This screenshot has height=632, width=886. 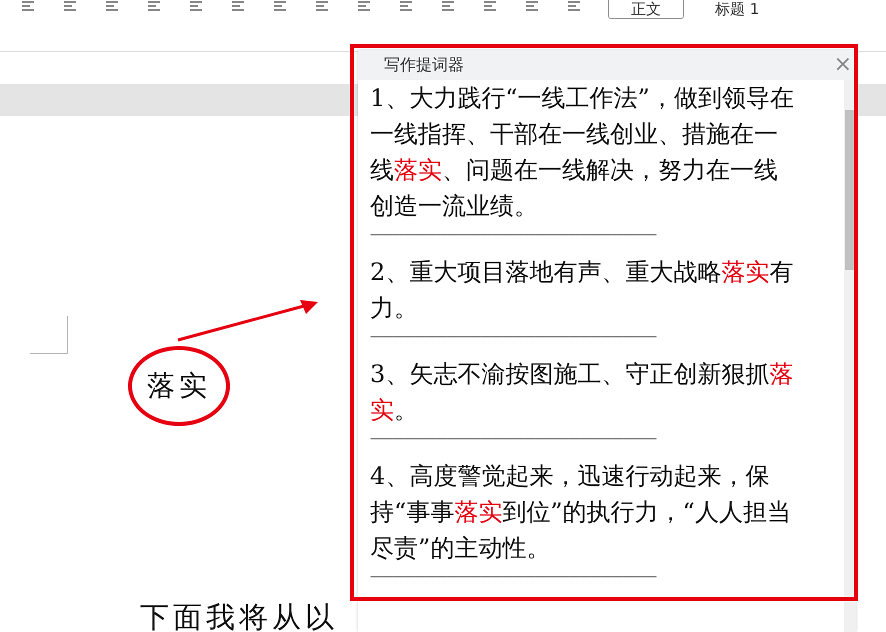 What do you see at coordinates (322, 6) in the screenshot?
I see `align-center-icon` at bounding box center [322, 6].